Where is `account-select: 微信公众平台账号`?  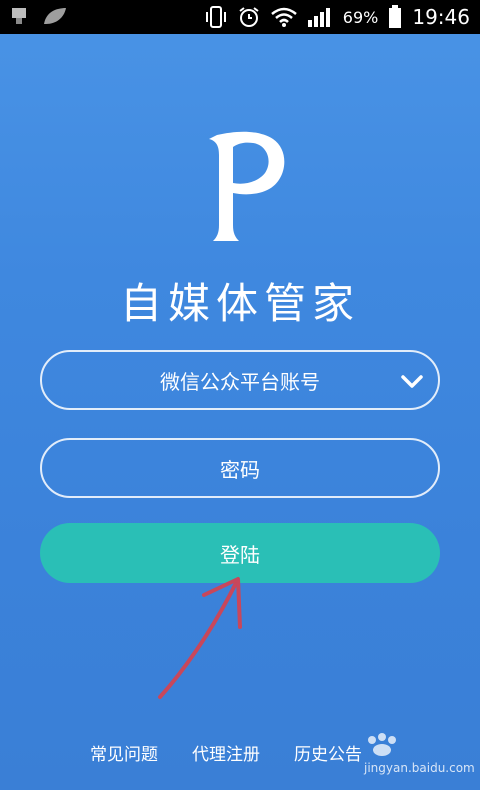 account-select: 微信公众平台账号 is located at coordinates (240, 380).